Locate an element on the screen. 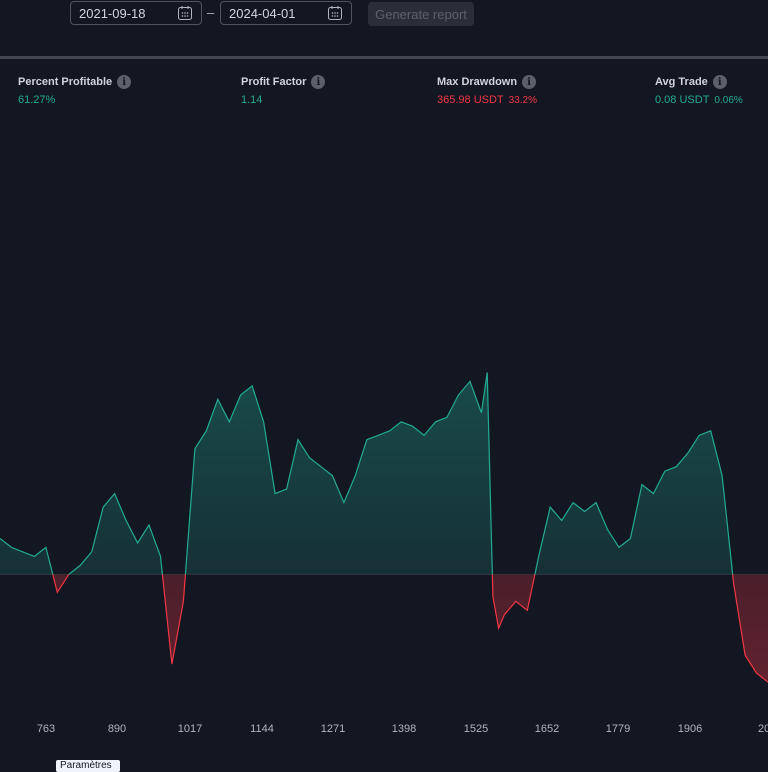 Image resolution: width=768 pixels, height=772 pixels. x-tick-label: 1144 is located at coordinates (262, 729).